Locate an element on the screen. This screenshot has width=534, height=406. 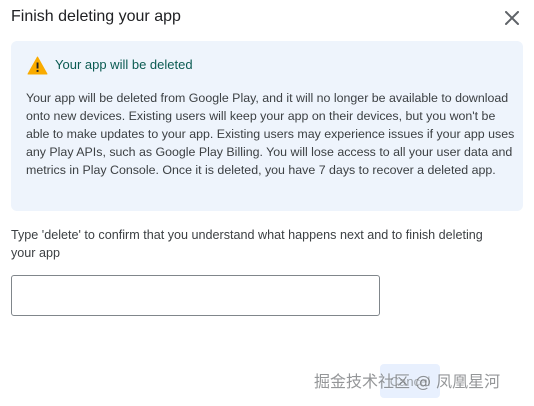
delete-confirmation-input is located at coordinates (195, 295).